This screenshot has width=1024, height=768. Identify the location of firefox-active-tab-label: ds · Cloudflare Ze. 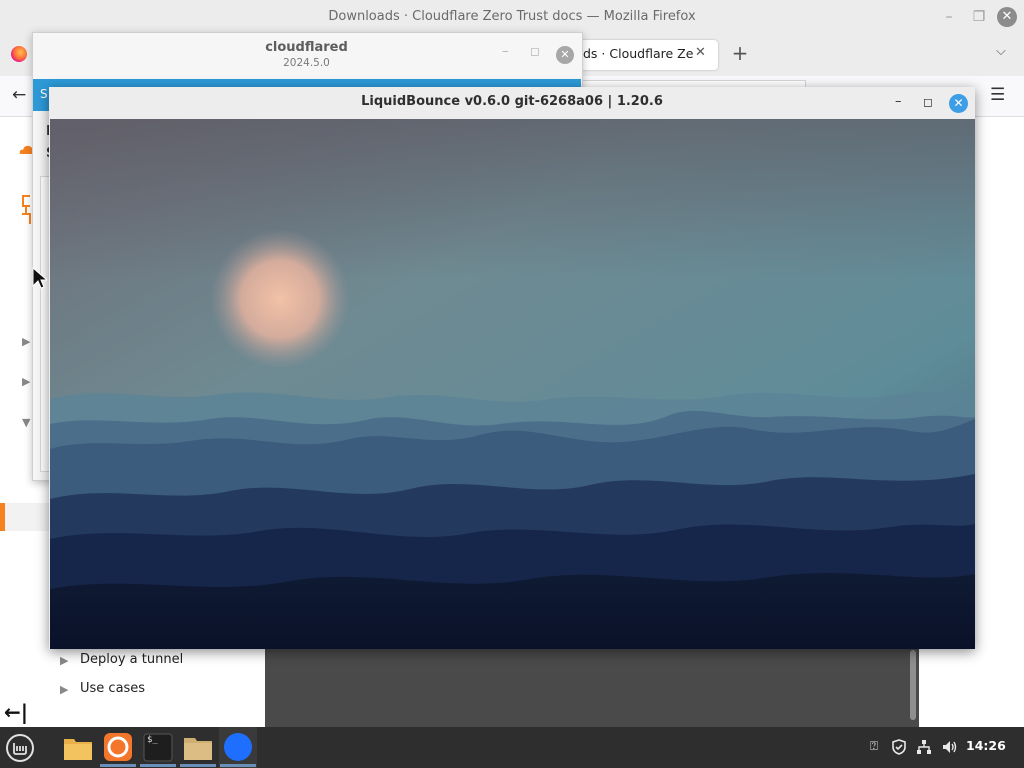
(638, 53).